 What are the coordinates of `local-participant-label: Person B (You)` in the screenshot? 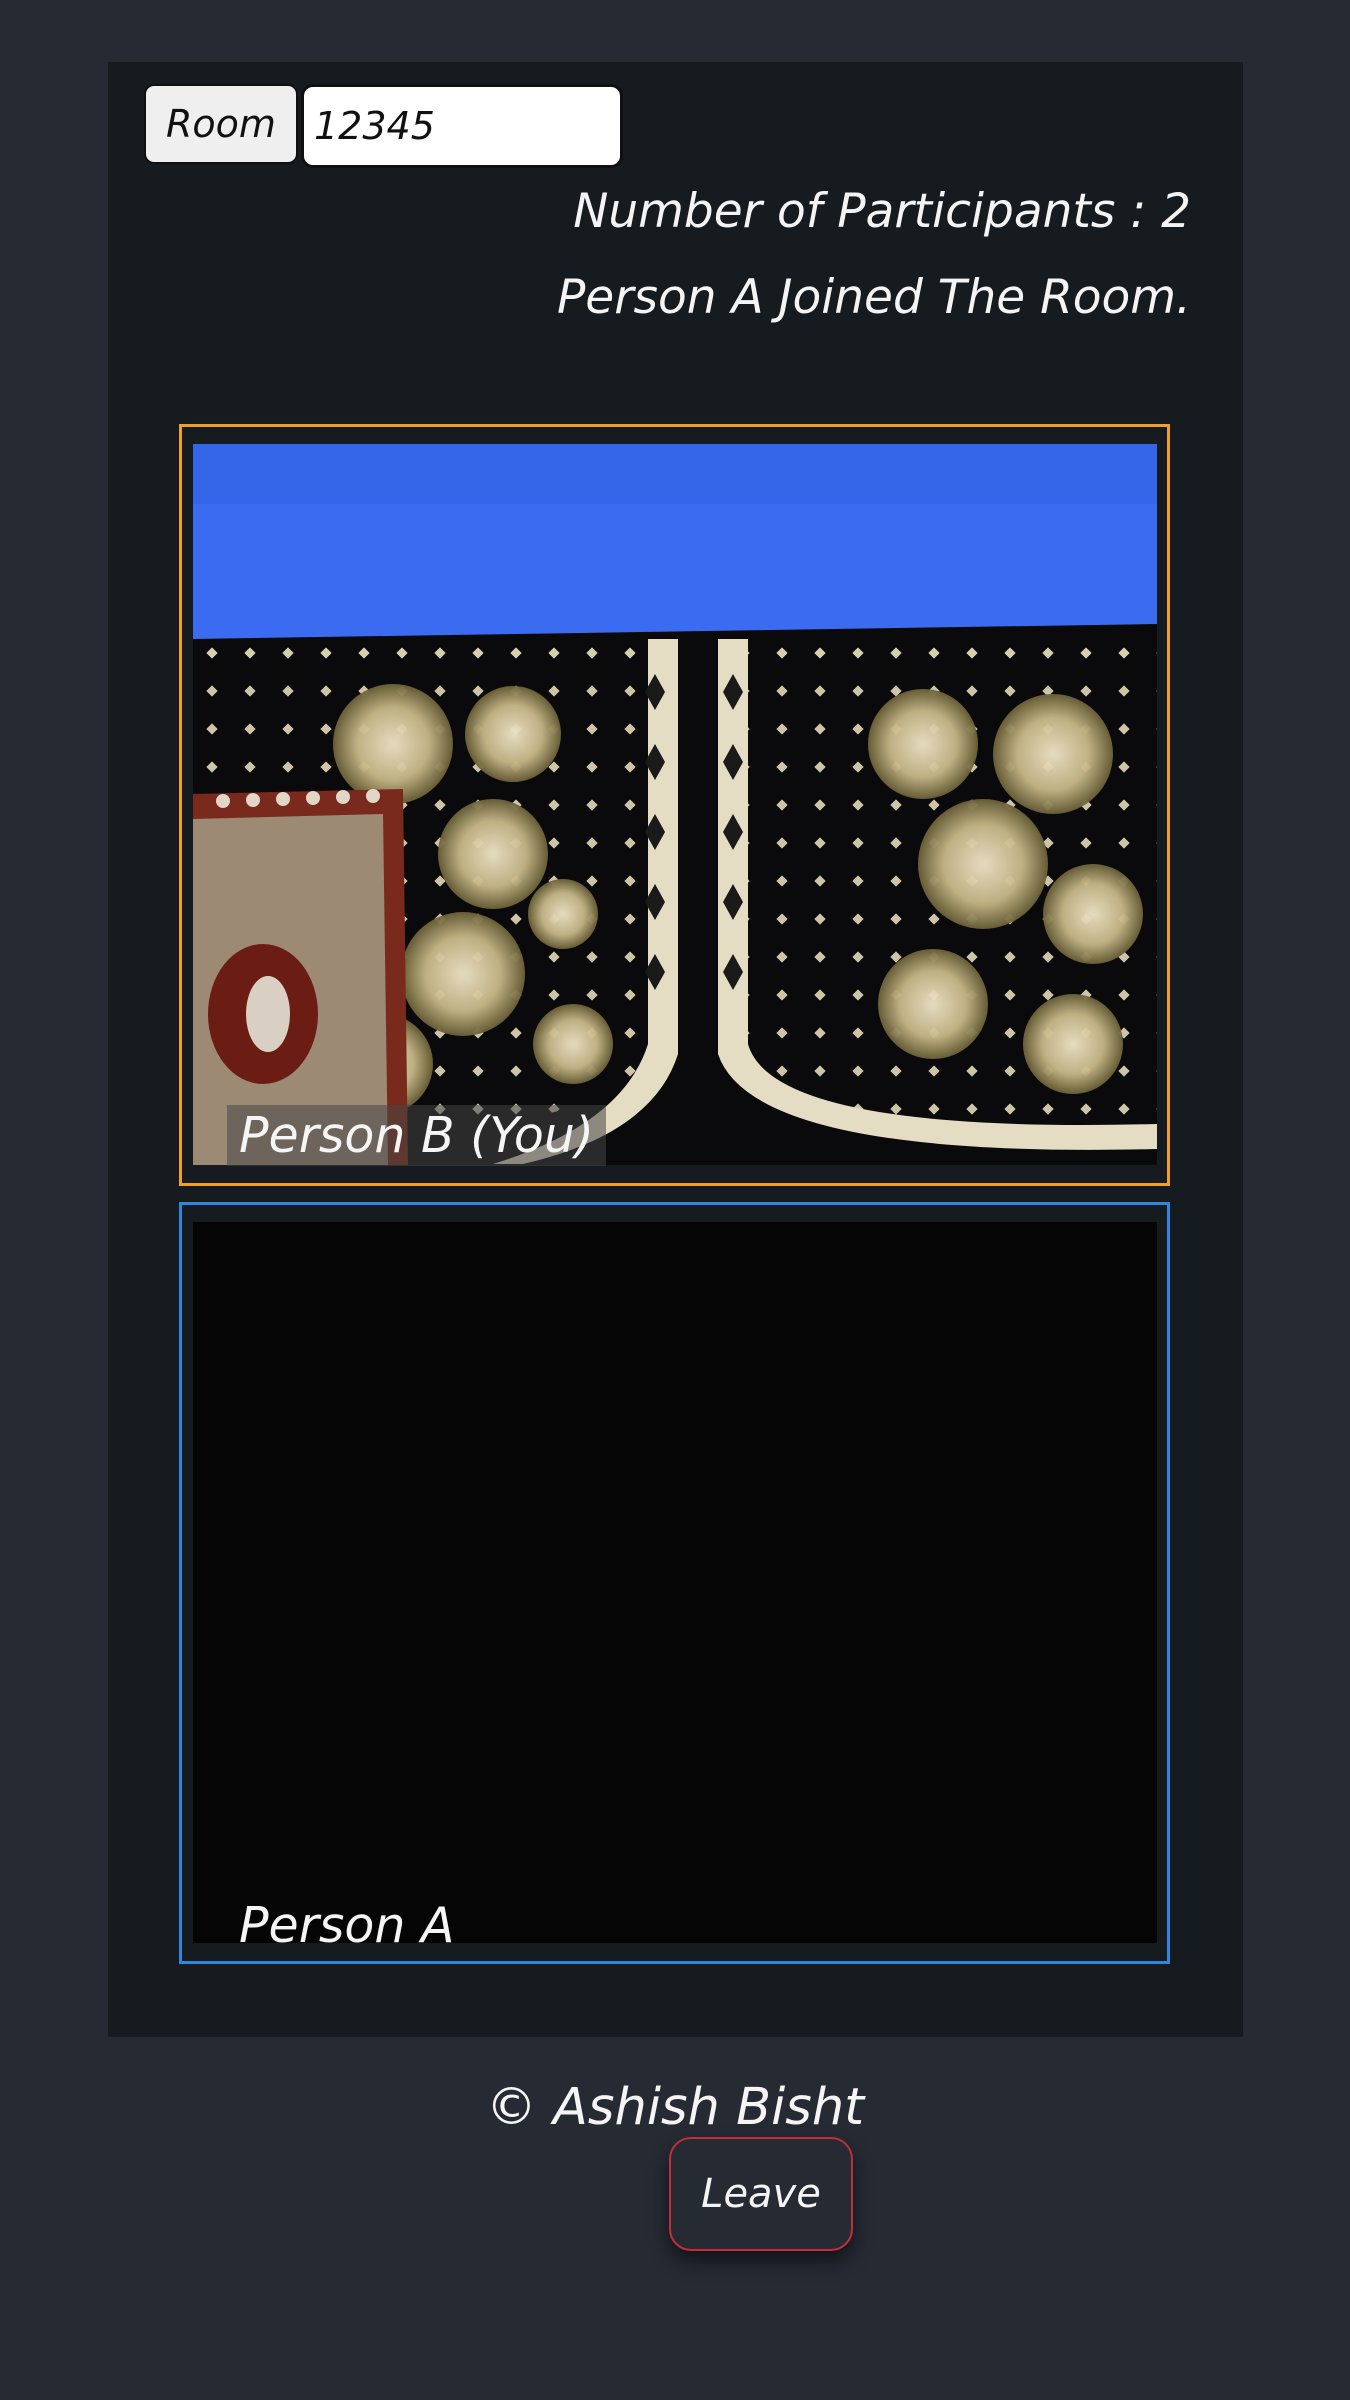 It's located at (416, 1135).